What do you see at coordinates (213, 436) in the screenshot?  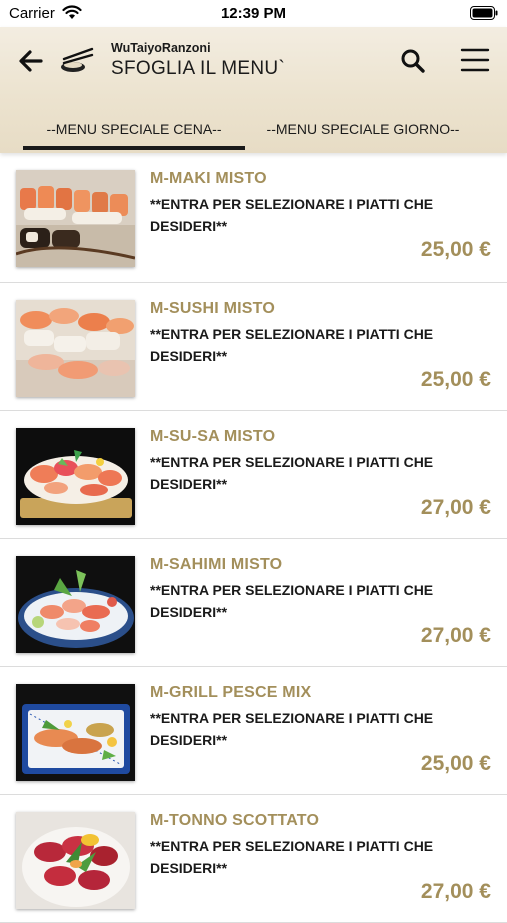 I see `item-name: M-SU-SA MISTO` at bounding box center [213, 436].